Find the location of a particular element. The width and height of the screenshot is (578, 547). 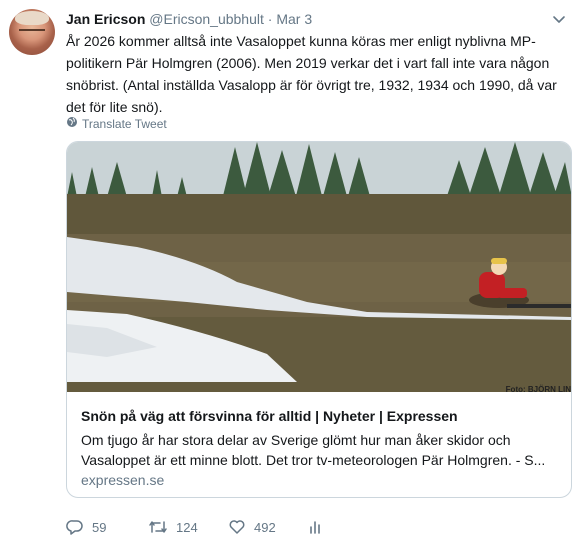

tweet-header: Jan Ericson @Ericson_ubbhult · Mar 3 is located at coordinates (189, 19).